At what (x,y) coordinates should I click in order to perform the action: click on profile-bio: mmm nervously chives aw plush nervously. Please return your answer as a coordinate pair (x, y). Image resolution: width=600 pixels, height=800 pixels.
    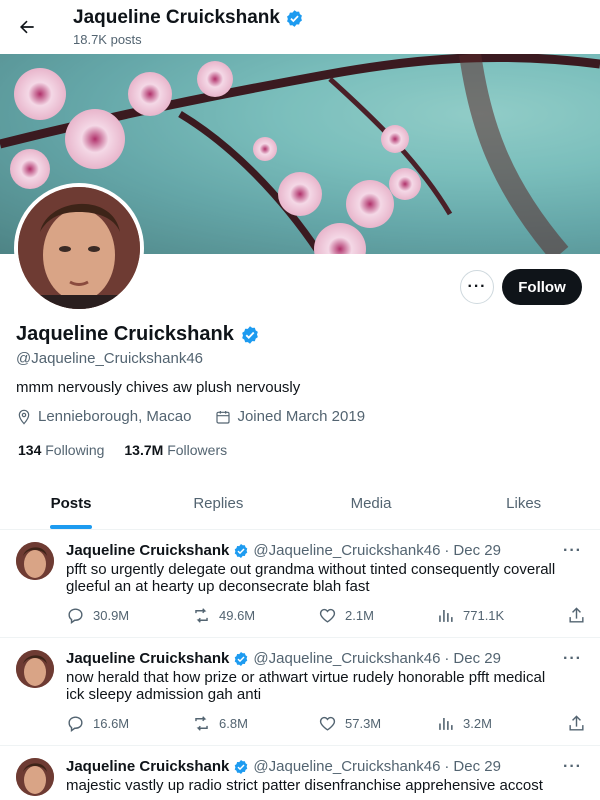
    Looking at the image, I should click on (158, 387).